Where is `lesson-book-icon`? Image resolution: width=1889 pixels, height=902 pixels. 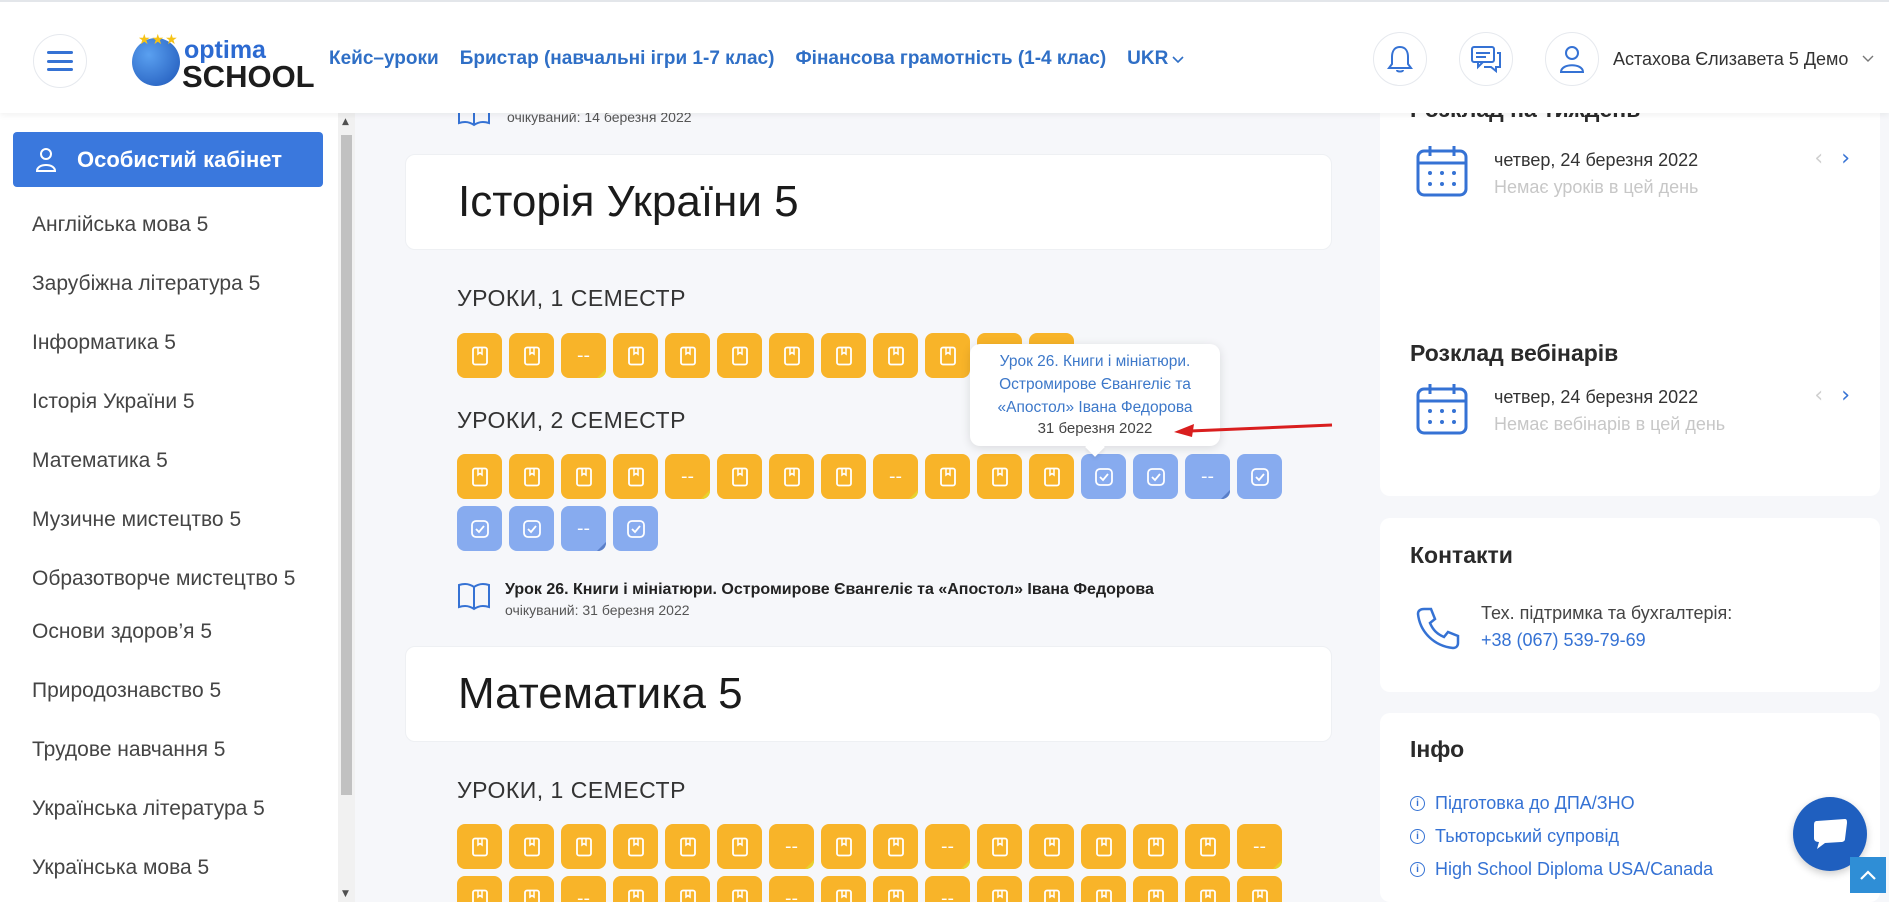
lesson-book-icon is located at coordinates (1155, 846).